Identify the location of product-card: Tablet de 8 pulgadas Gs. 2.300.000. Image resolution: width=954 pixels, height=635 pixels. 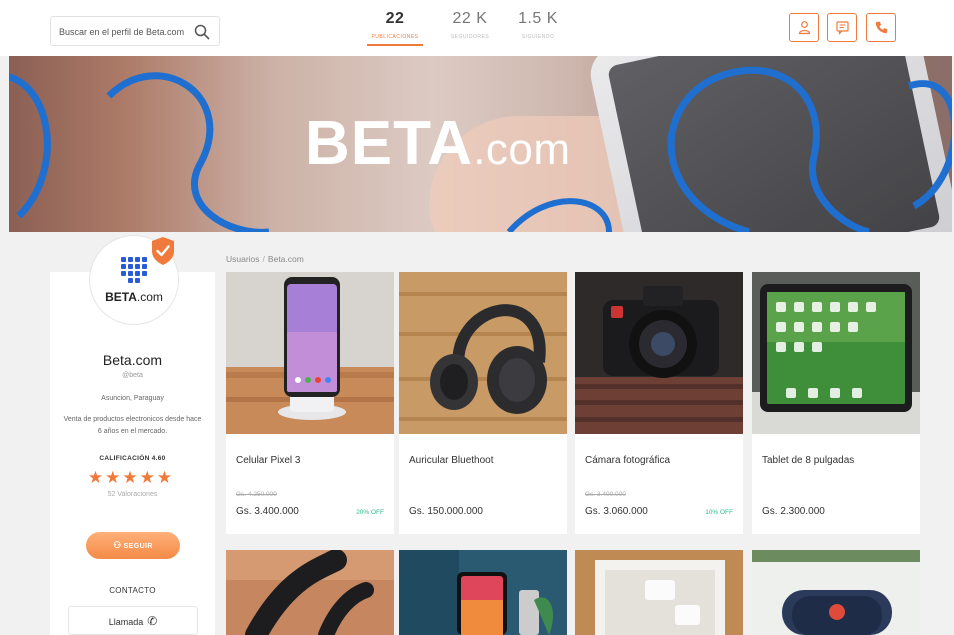
(836, 403).